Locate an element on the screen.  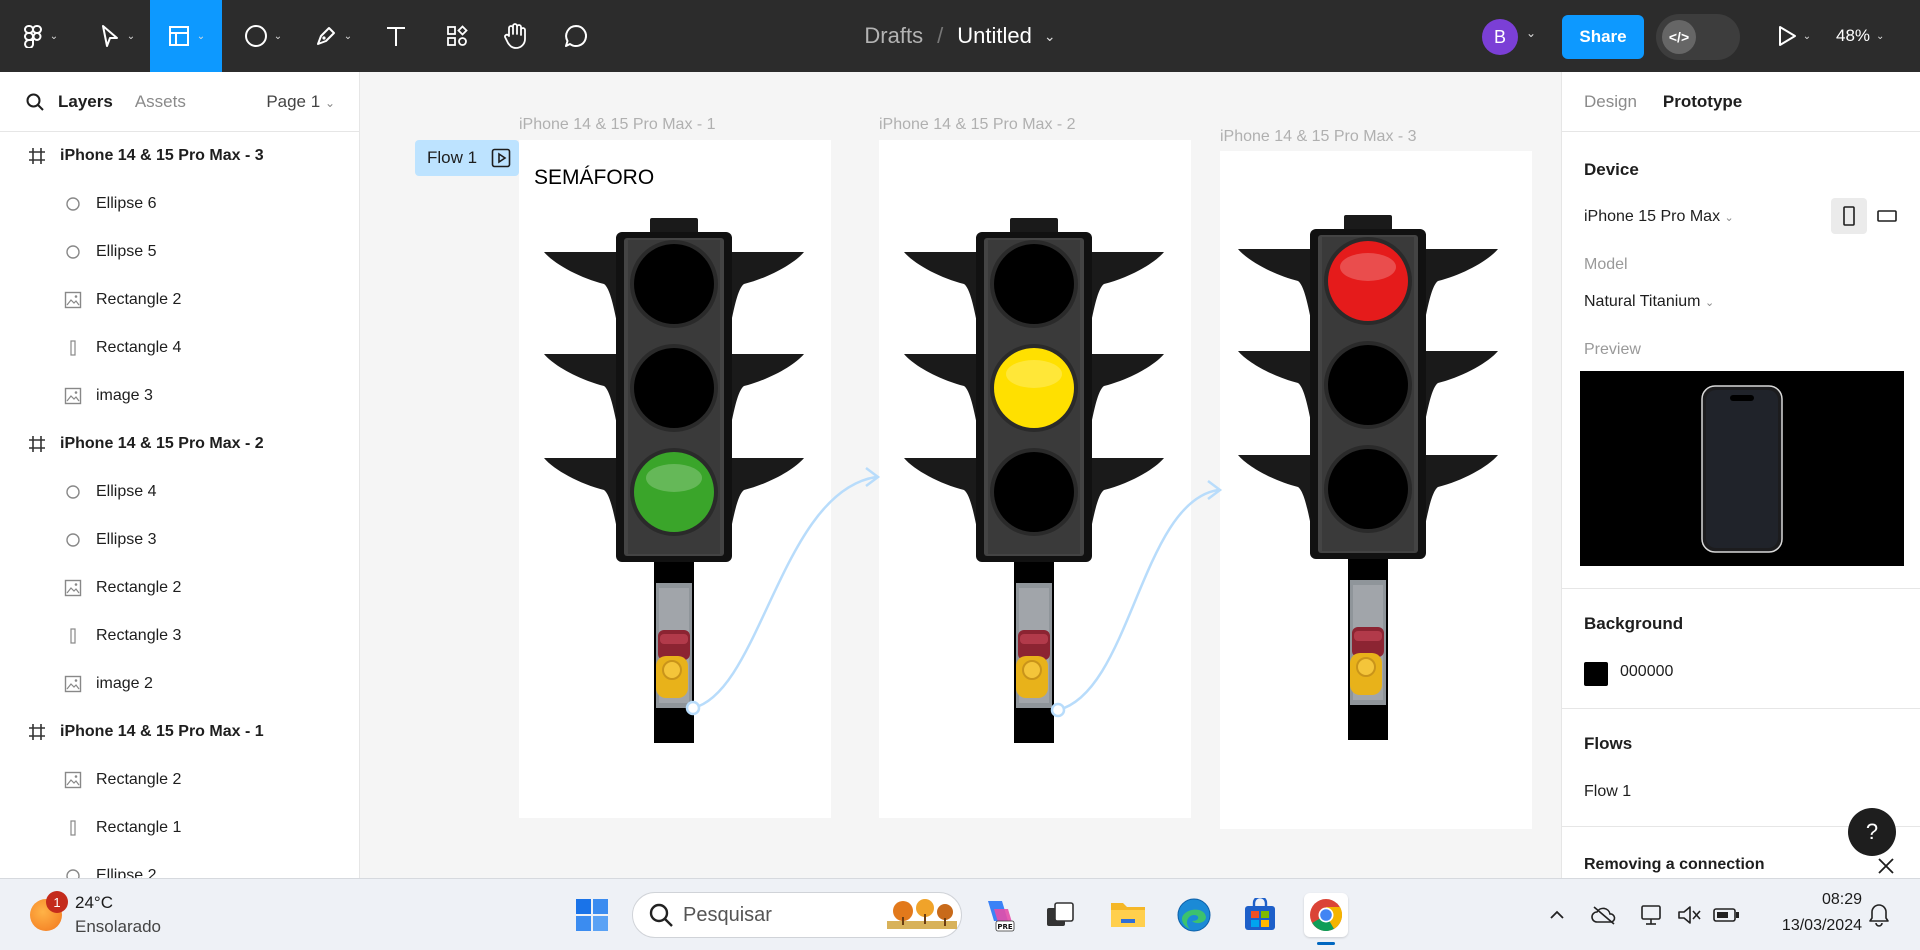
frame-label-2: iPhone 14 & 15 Pro Max - 2 is located at coordinates (977, 125).